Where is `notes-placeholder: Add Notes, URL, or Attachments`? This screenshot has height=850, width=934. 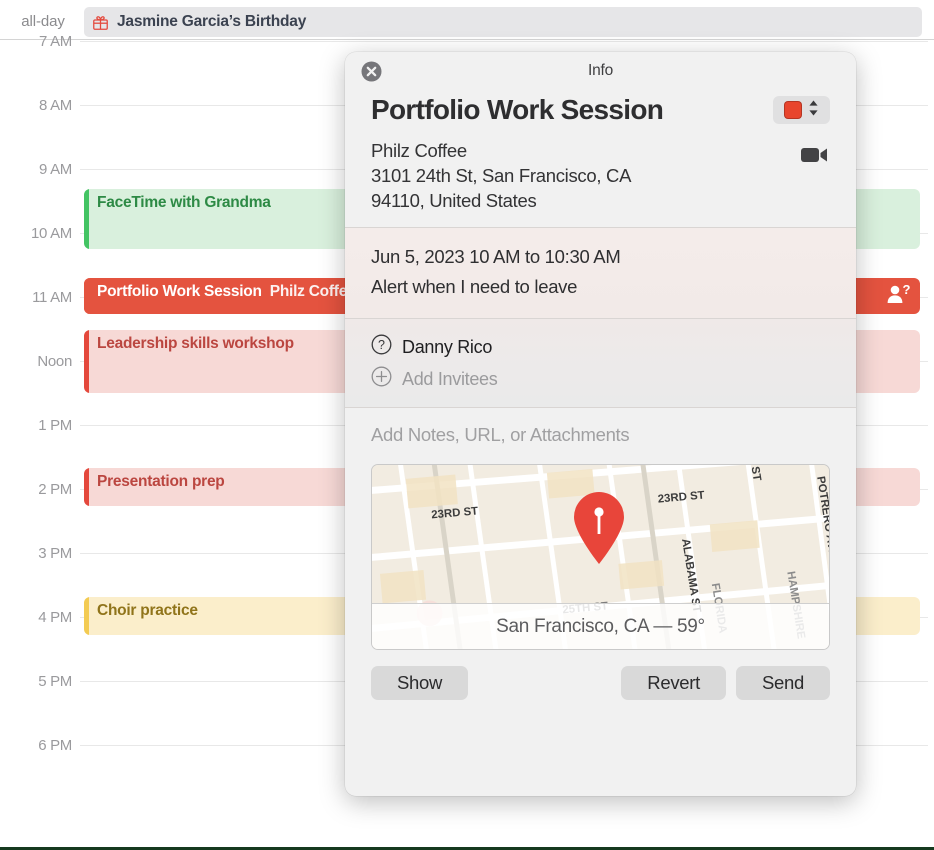 notes-placeholder: Add Notes, URL, or Attachments is located at coordinates (500, 434).